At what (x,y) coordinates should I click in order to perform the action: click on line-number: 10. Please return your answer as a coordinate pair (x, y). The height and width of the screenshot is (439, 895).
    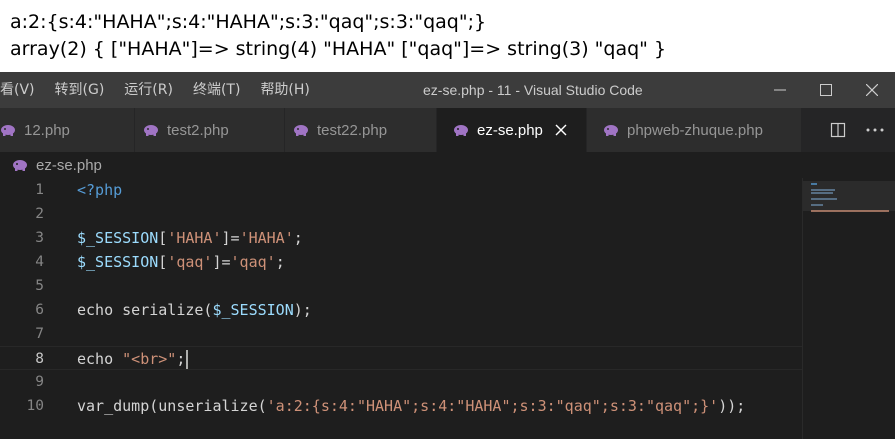
    Looking at the image, I should click on (35, 406).